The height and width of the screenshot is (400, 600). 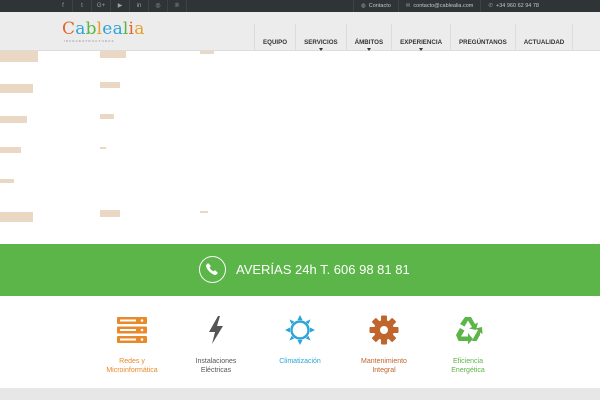 What do you see at coordinates (321, 42) in the screenshot?
I see `nav-item-label: SERVICIOS` at bounding box center [321, 42].